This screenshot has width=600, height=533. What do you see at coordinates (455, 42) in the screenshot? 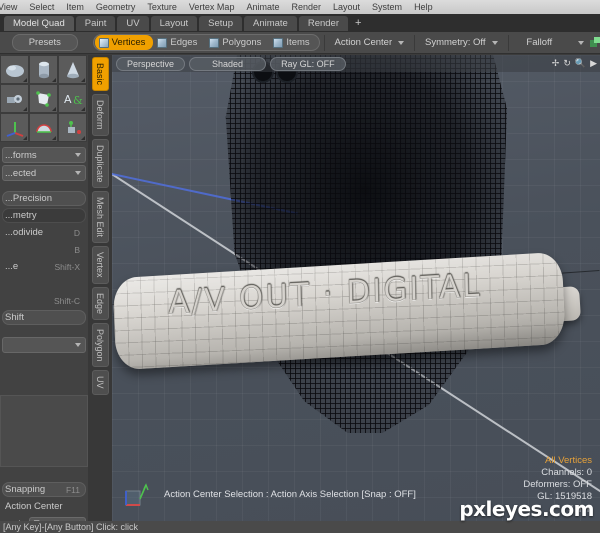
I see `symmetry-label: Symmetry: Off` at bounding box center [455, 42].